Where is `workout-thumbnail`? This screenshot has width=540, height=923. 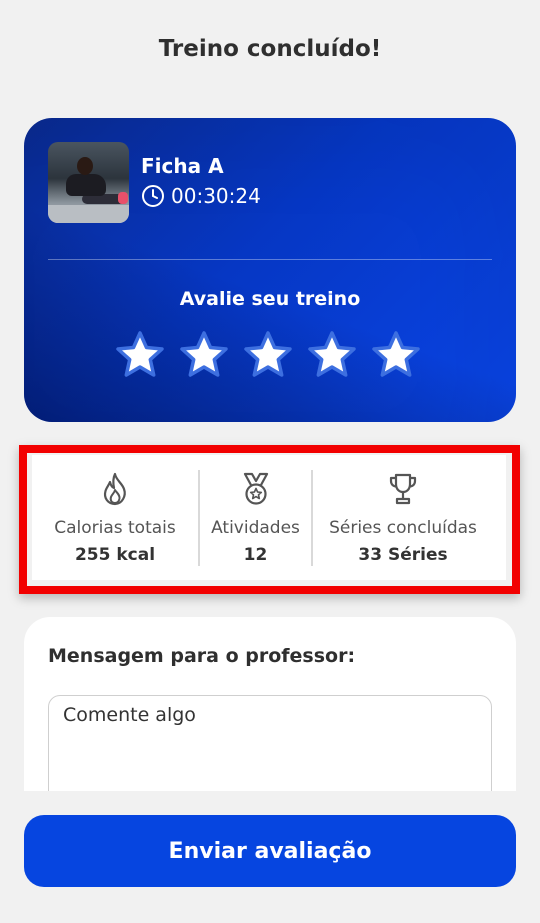
workout-thumbnail is located at coordinates (88, 182).